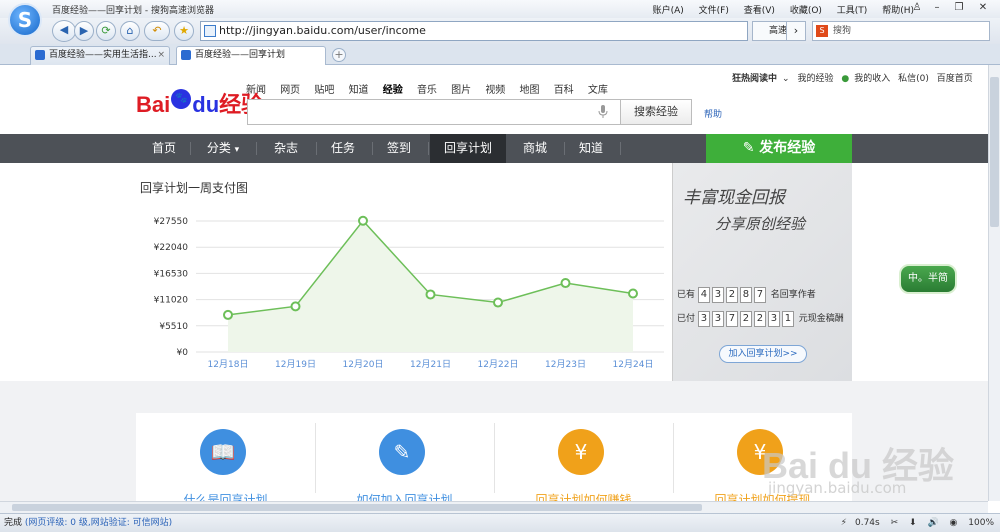  What do you see at coordinates (777, 9) in the screenshot?
I see `browser-menu: 账户(A) 文件(F) 查看(V) 收藏(O) 工具(T) 帮助(H)` at bounding box center [777, 9].